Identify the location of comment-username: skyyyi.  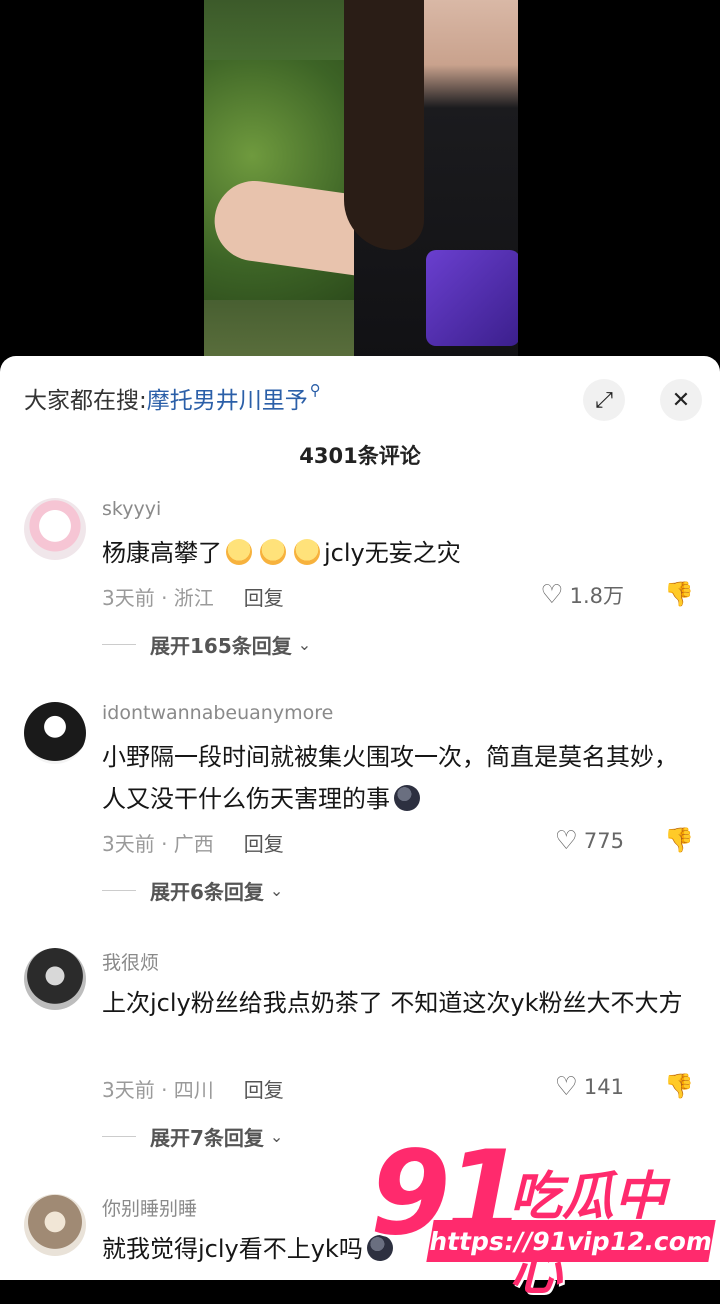
(131, 509).